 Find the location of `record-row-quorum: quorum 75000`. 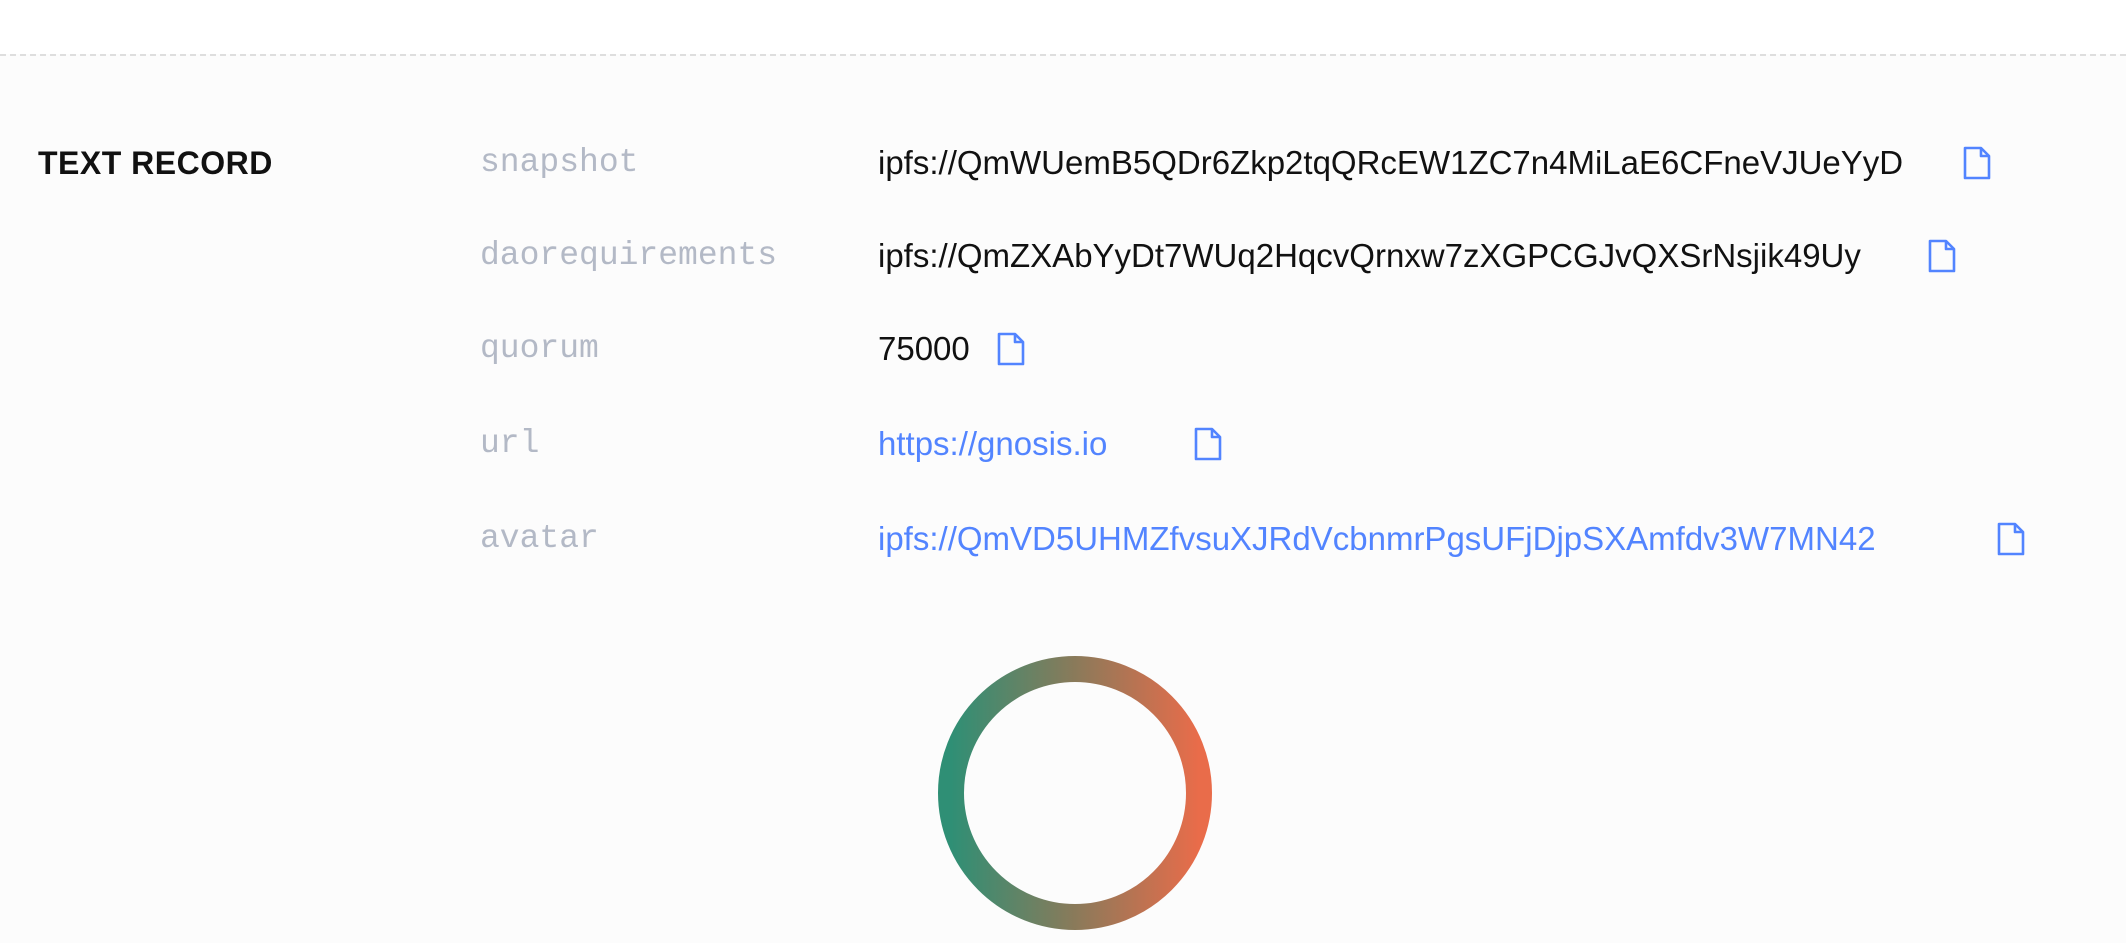

record-row-quorum: quorum 75000 is located at coordinates (1063, 359).